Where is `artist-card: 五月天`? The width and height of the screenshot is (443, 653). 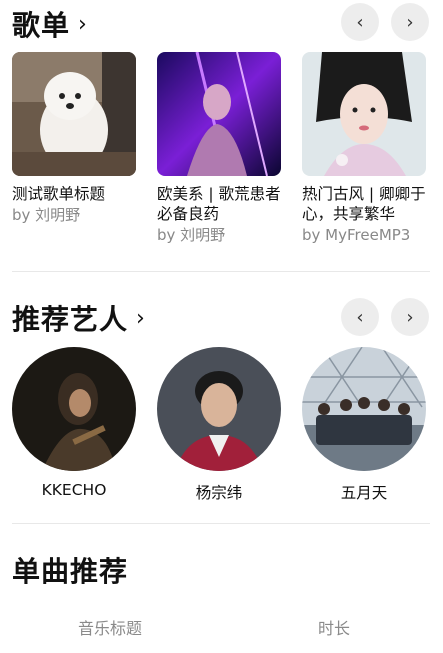
artist-card: 五月天 is located at coordinates (364, 425).